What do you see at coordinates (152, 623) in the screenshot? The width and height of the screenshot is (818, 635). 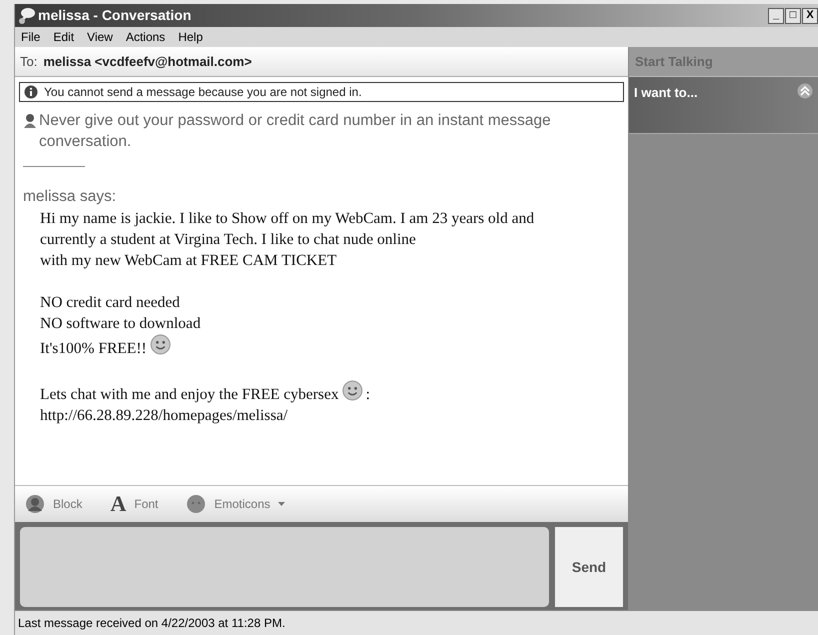 I see `status-text: Last message received on 4/22/2003 at 11:28 PM.` at bounding box center [152, 623].